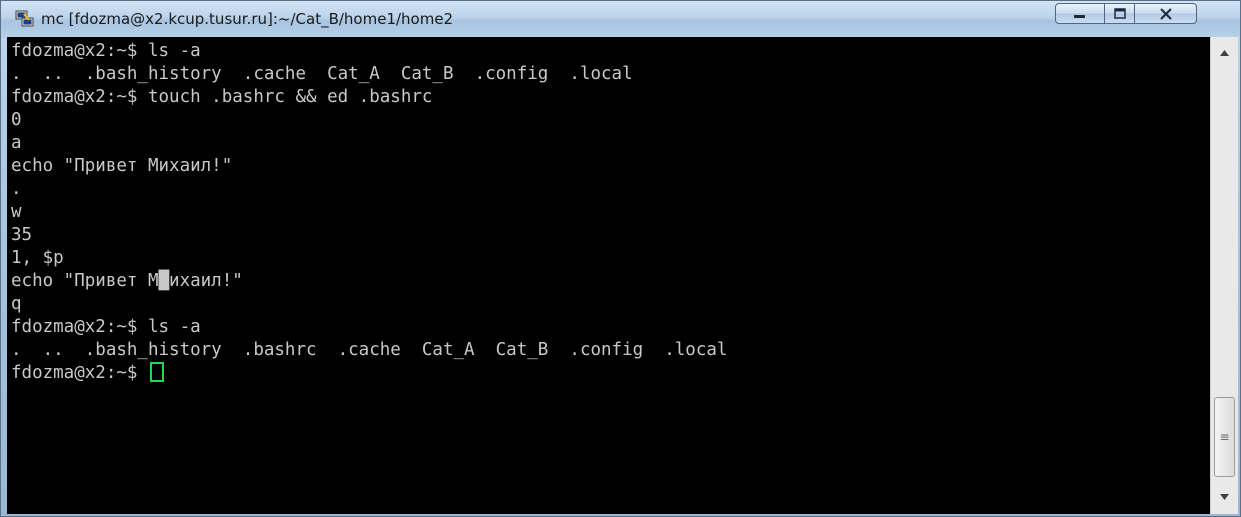  Describe the element at coordinates (16, 212) in the screenshot. I see `terminal-line: w` at that location.